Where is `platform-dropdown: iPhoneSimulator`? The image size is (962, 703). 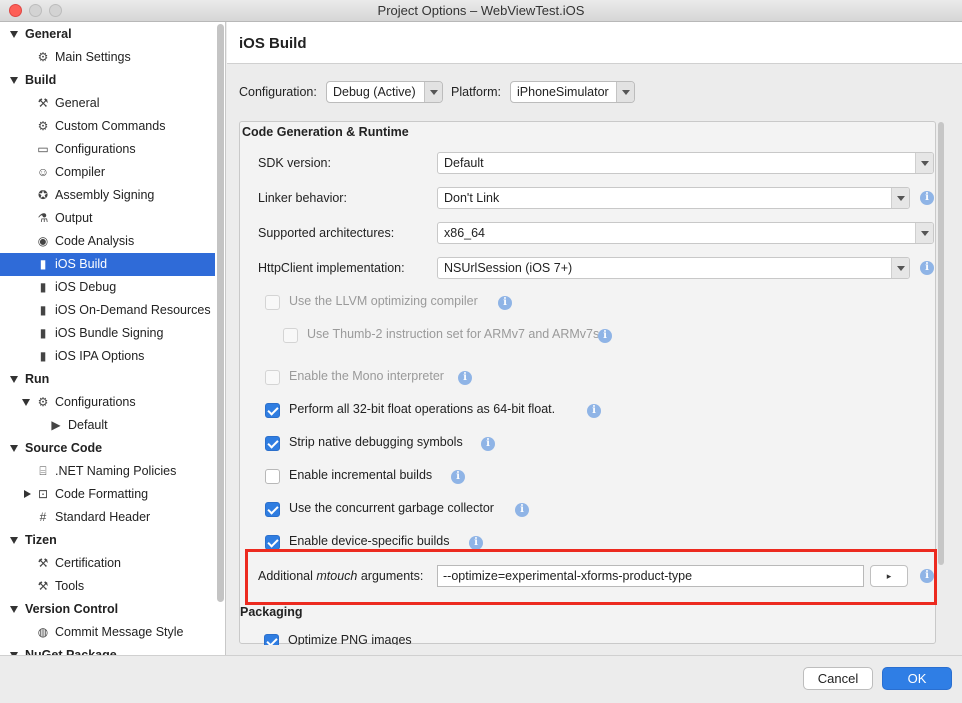
platform-dropdown: iPhoneSimulator is located at coordinates (572, 92).